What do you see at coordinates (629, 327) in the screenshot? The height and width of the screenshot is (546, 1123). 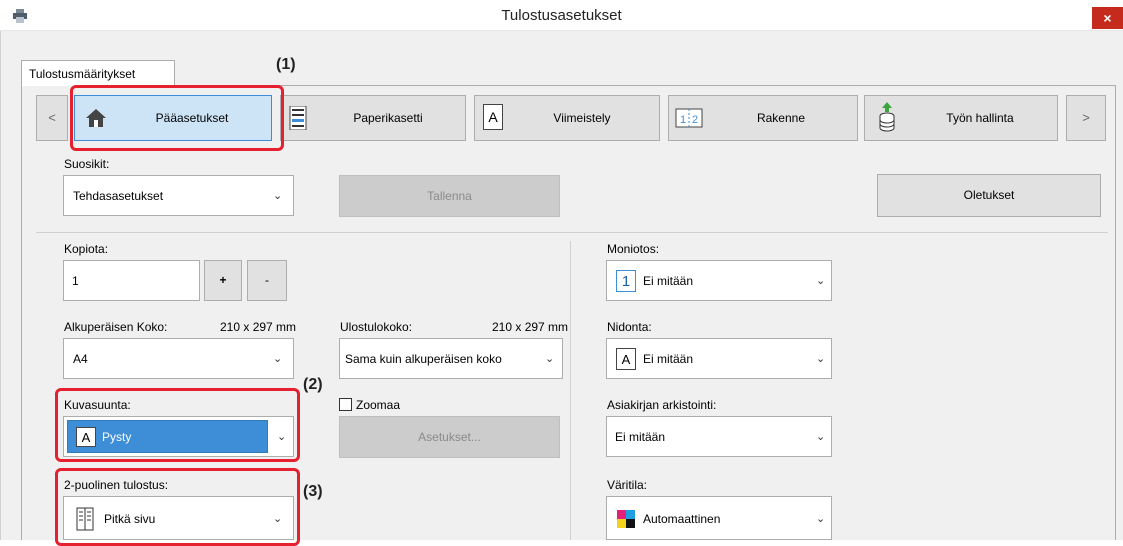 I see `binding-label: Nidonta:` at bounding box center [629, 327].